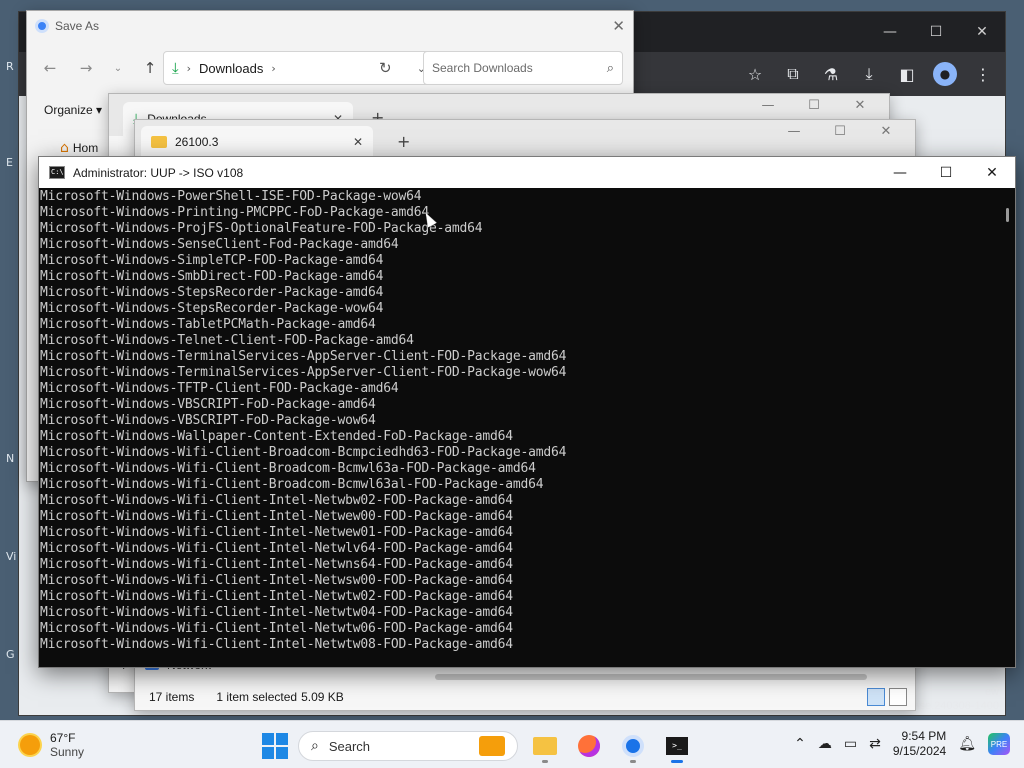 The width and height of the screenshot is (1024, 768). Describe the element at coordinates (100, 68) in the screenshot. I see `nav-buttons: ← → ⌄ ↑` at that location.